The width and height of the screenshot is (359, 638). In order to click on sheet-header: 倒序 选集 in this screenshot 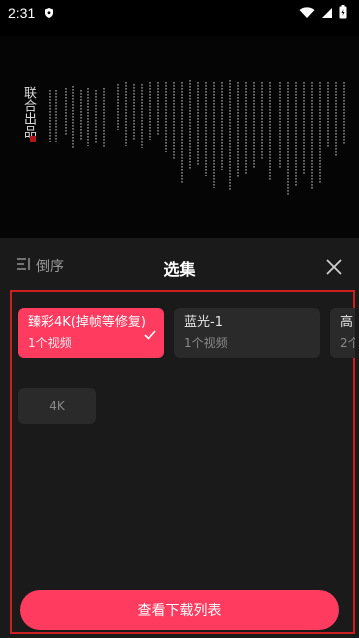, I will do `click(179, 265)`.